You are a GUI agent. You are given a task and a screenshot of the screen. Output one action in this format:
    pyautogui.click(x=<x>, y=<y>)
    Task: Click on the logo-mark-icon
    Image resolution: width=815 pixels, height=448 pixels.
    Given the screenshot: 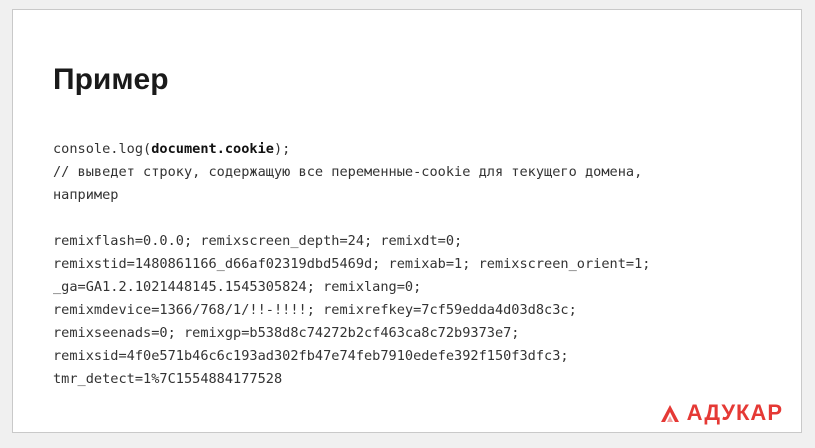 What is the action you would take?
    pyautogui.click(x=670, y=413)
    